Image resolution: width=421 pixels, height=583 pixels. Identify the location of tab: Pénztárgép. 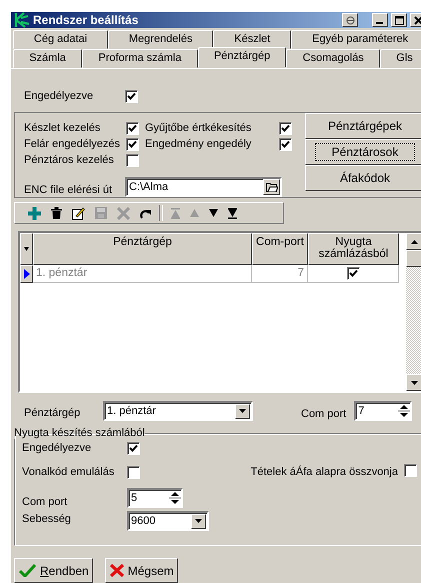
(242, 57).